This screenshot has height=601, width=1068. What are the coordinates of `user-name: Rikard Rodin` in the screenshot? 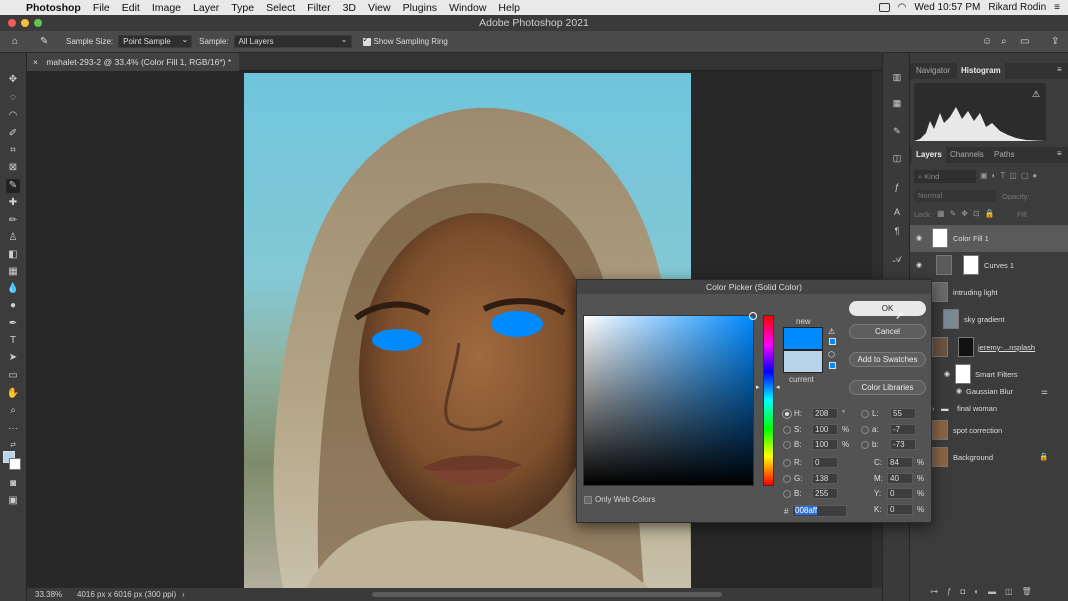 It's located at (1017, 7).